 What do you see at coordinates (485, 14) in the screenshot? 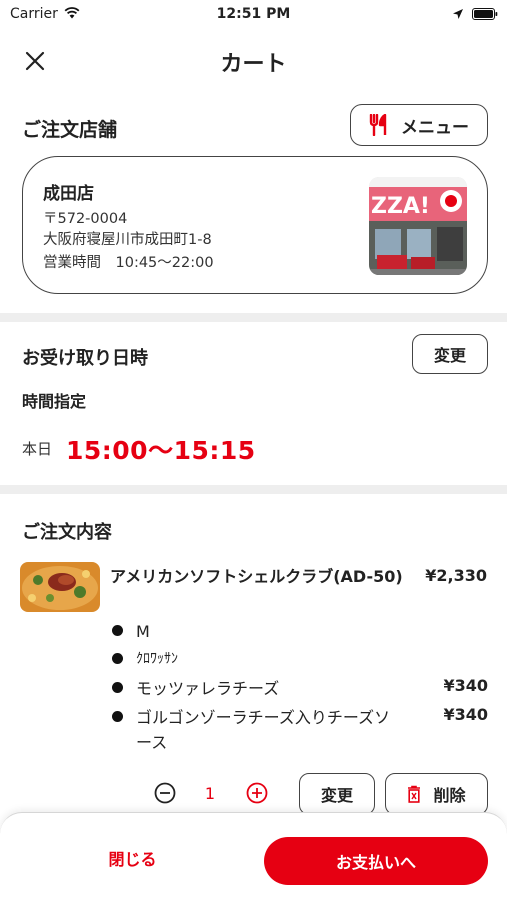
I see `battery-icon` at bounding box center [485, 14].